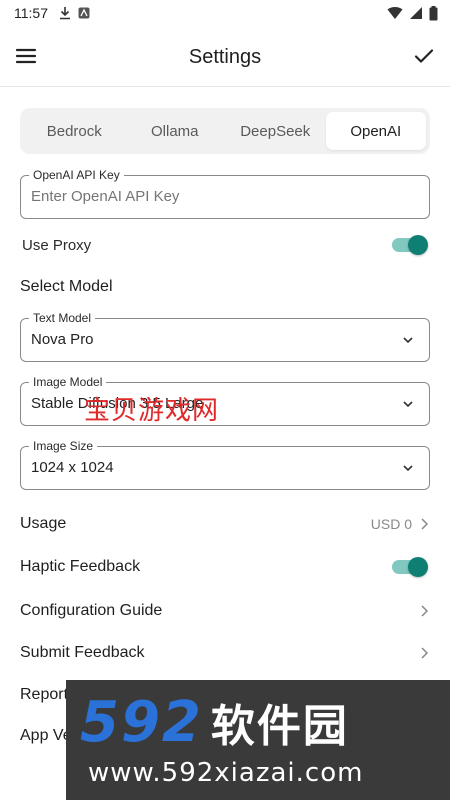 This screenshot has height=800, width=450. Describe the element at coordinates (62, 339) in the screenshot. I see `text-model-value: Nova Pro` at that location.